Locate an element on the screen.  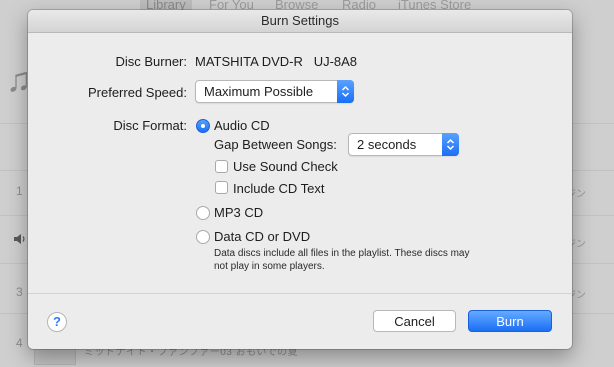
footer-separator is located at coordinates (300, 293).